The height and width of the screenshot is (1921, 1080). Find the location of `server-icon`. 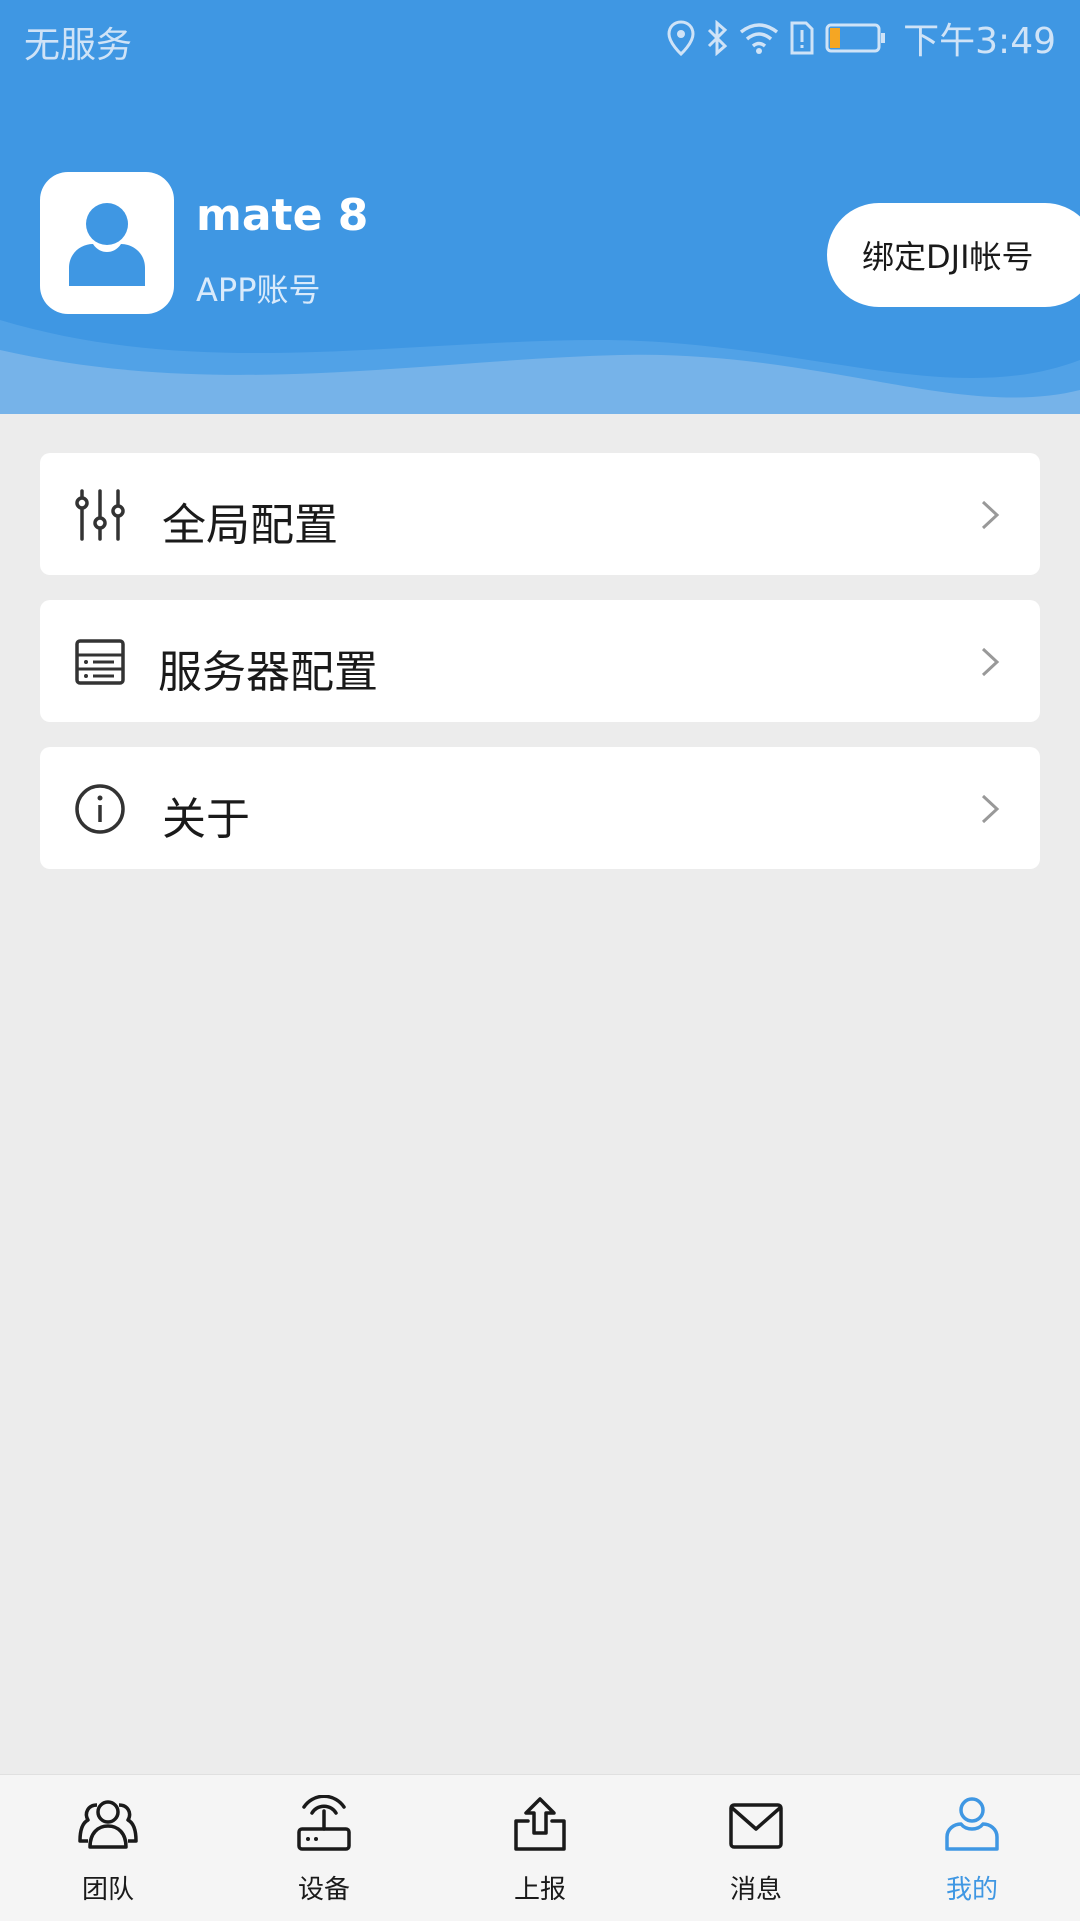

server-icon is located at coordinates (100, 662).